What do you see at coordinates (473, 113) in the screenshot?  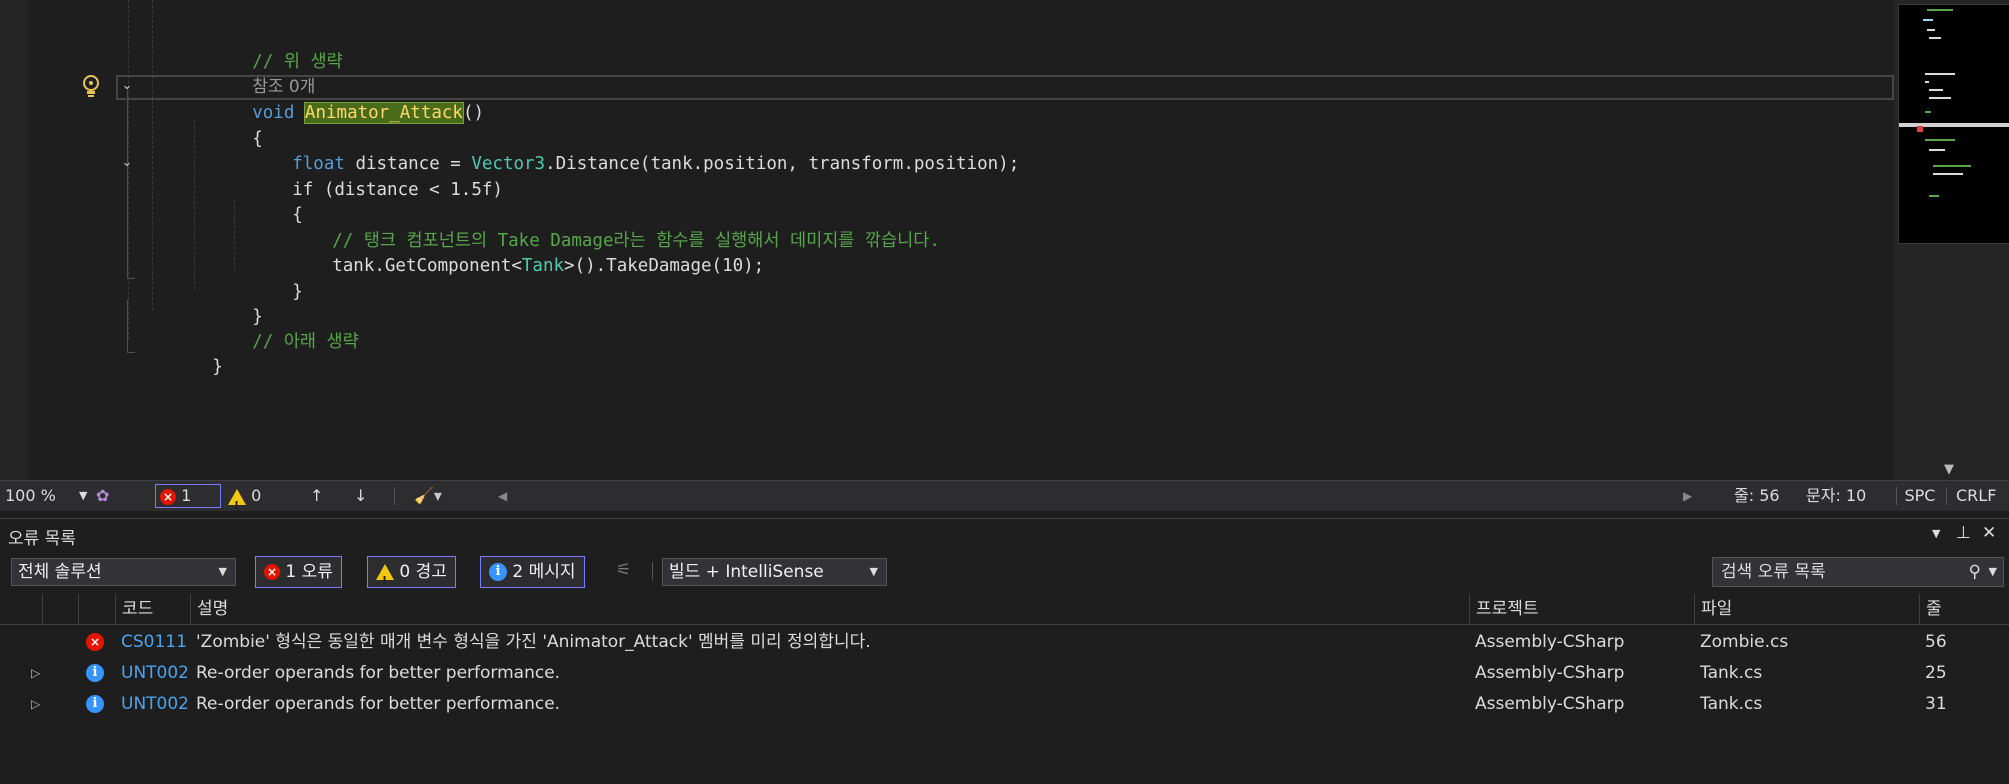 I see `parens: ()` at bounding box center [473, 113].